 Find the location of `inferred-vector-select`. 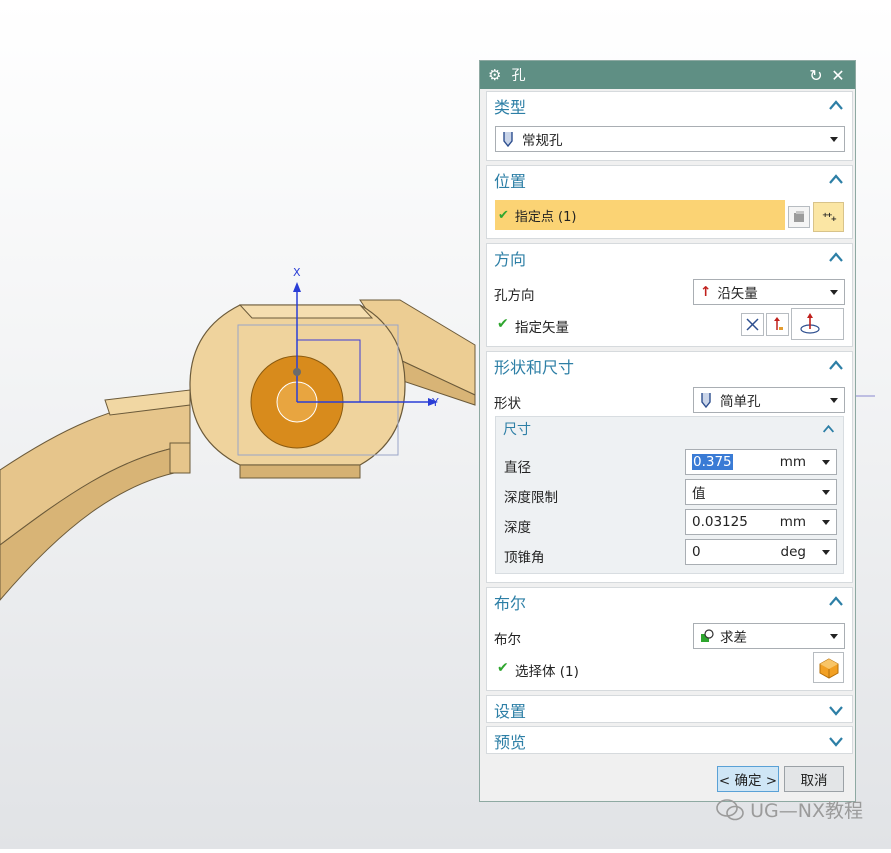

inferred-vector-select is located at coordinates (817, 324).